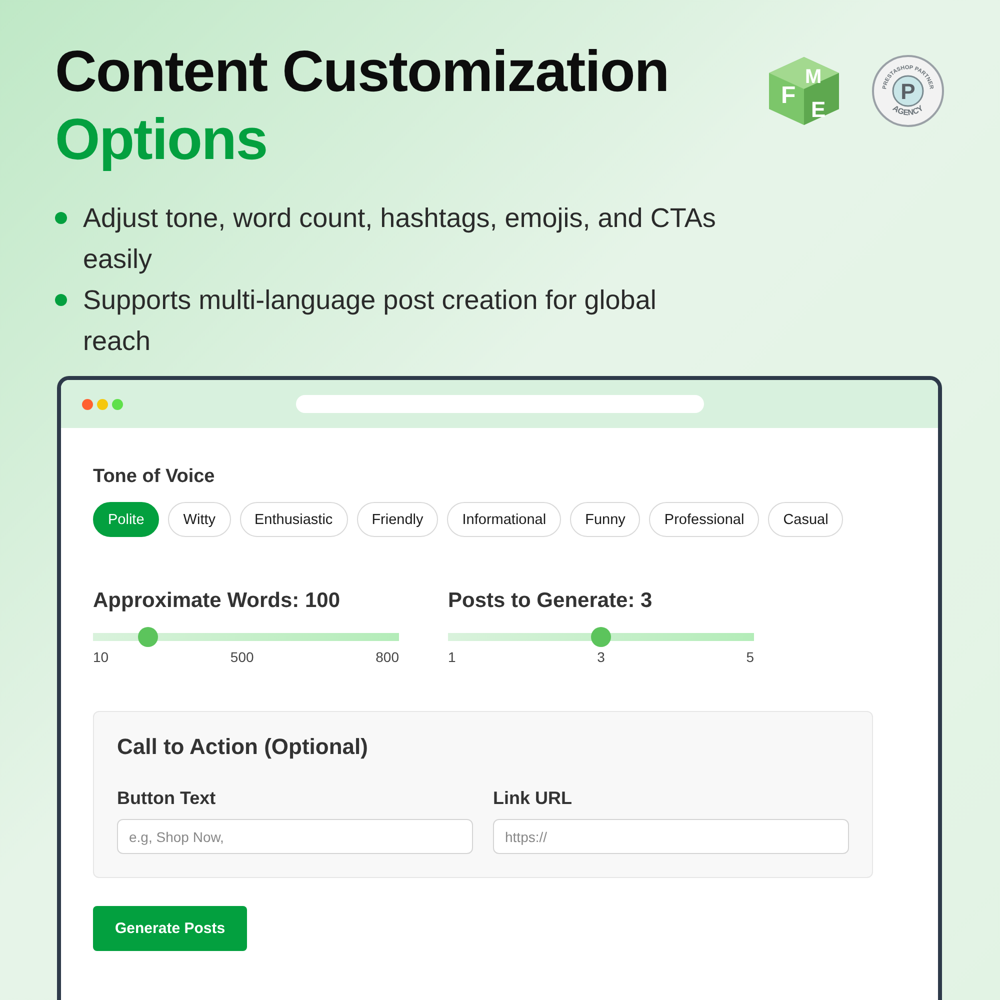 The image size is (1000, 1000). I want to click on close-icon, so click(87, 404).